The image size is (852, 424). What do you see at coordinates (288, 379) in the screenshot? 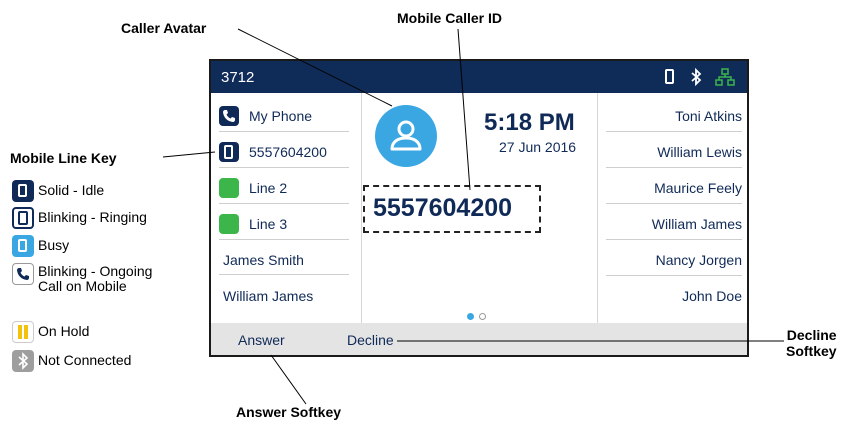
I see `answer-softkey-leader` at bounding box center [288, 379].